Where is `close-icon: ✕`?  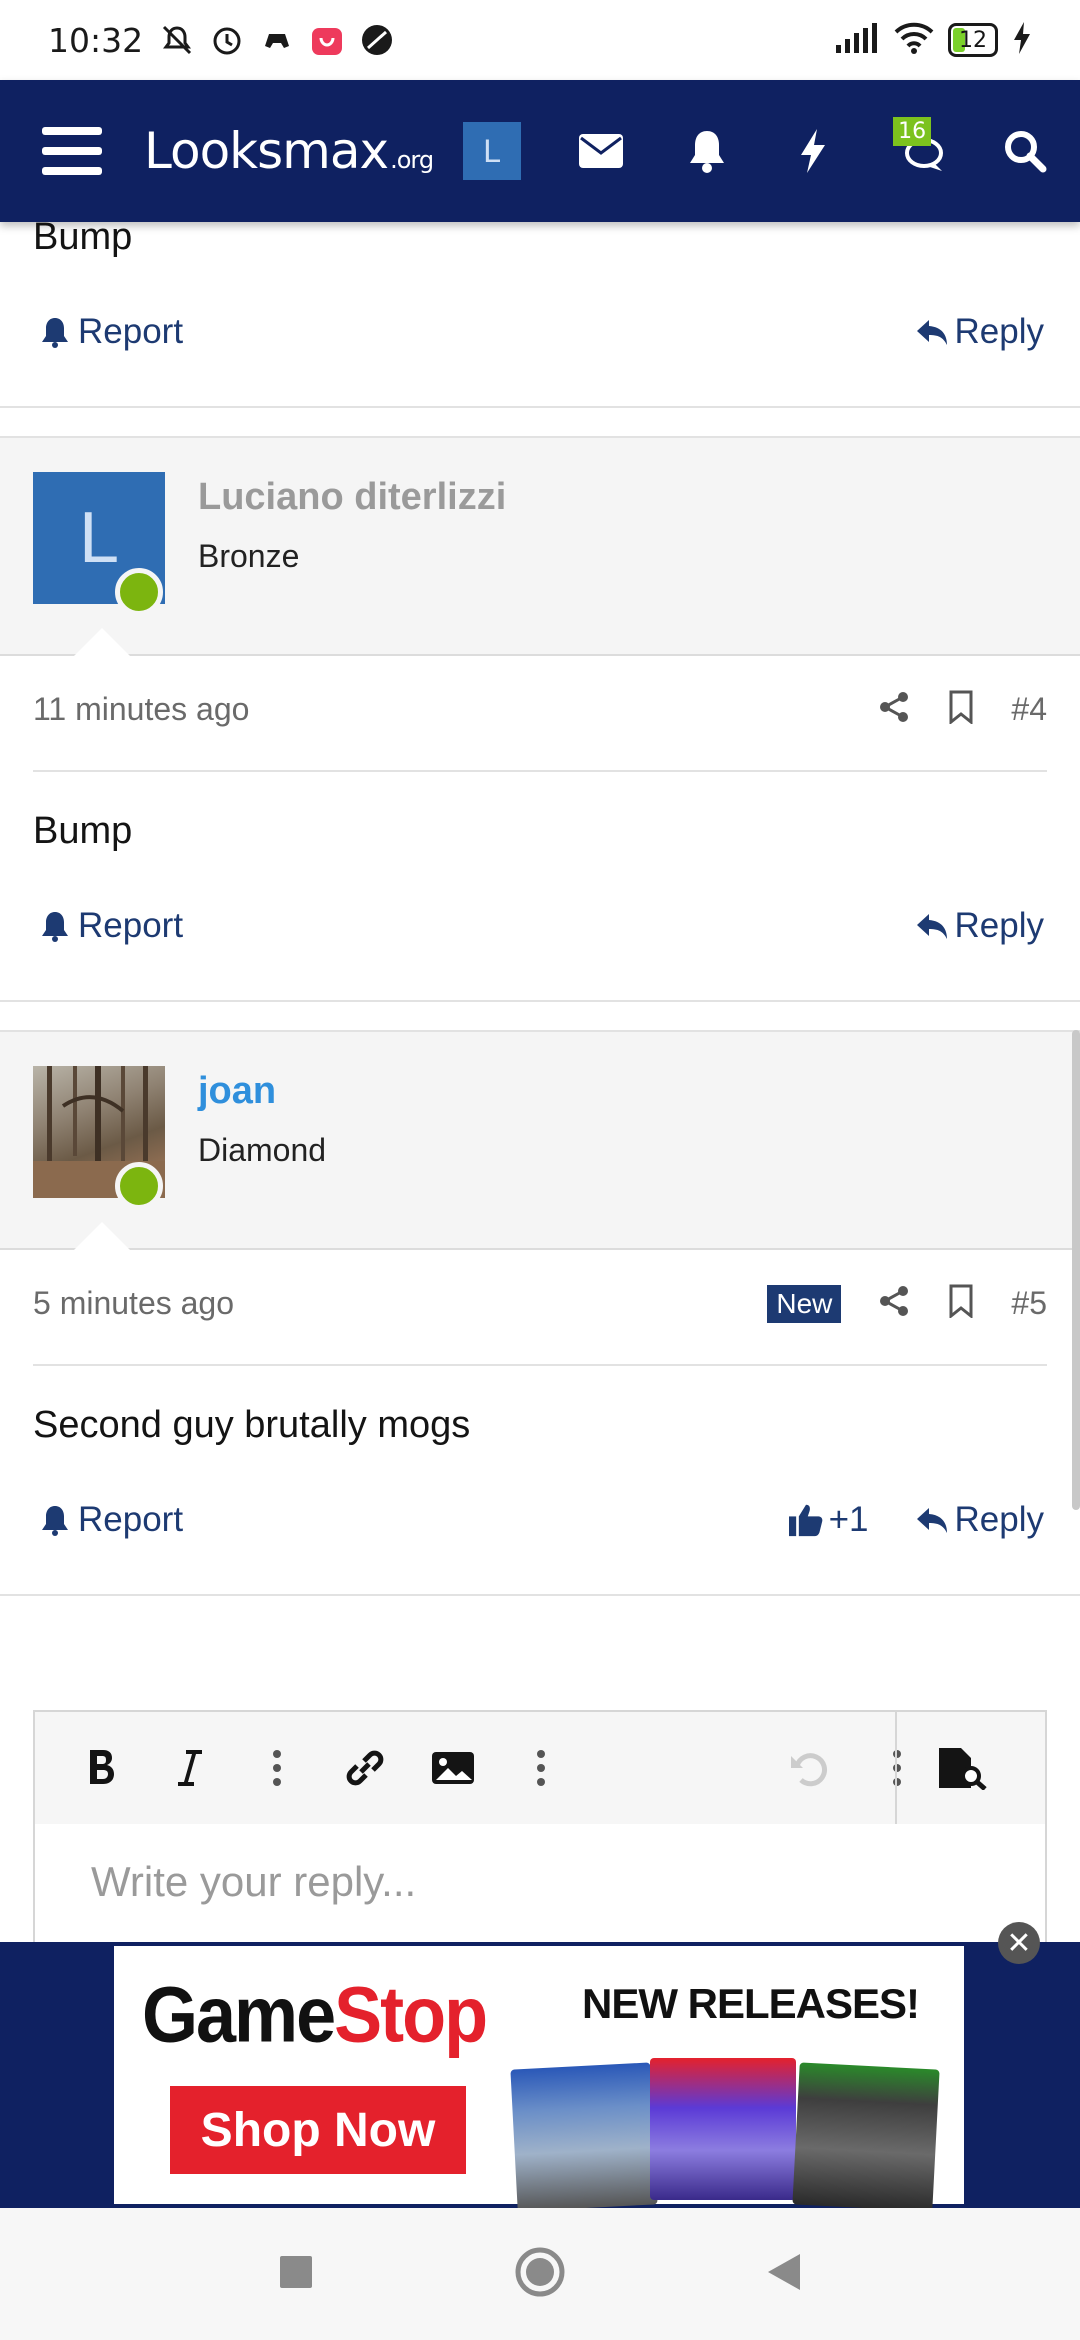
close-icon: ✕ is located at coordinates (1019, 1943).